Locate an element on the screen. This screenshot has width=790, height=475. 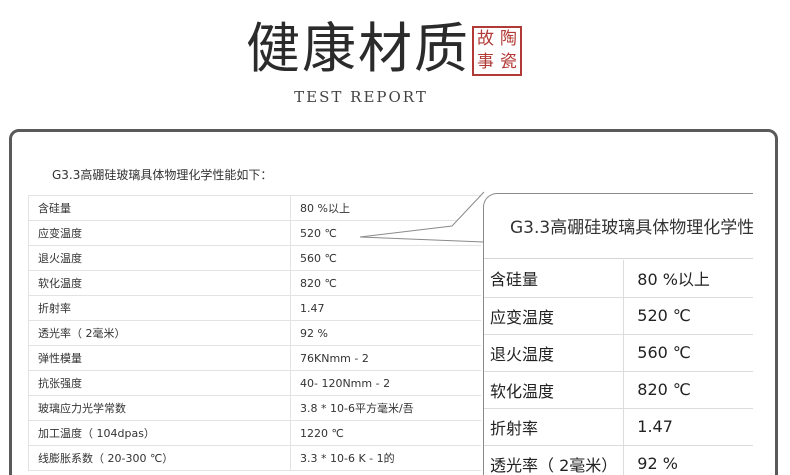
table-row: 抗张强度 40- 120Nmm - 2 is located at coordinates (254, 383).